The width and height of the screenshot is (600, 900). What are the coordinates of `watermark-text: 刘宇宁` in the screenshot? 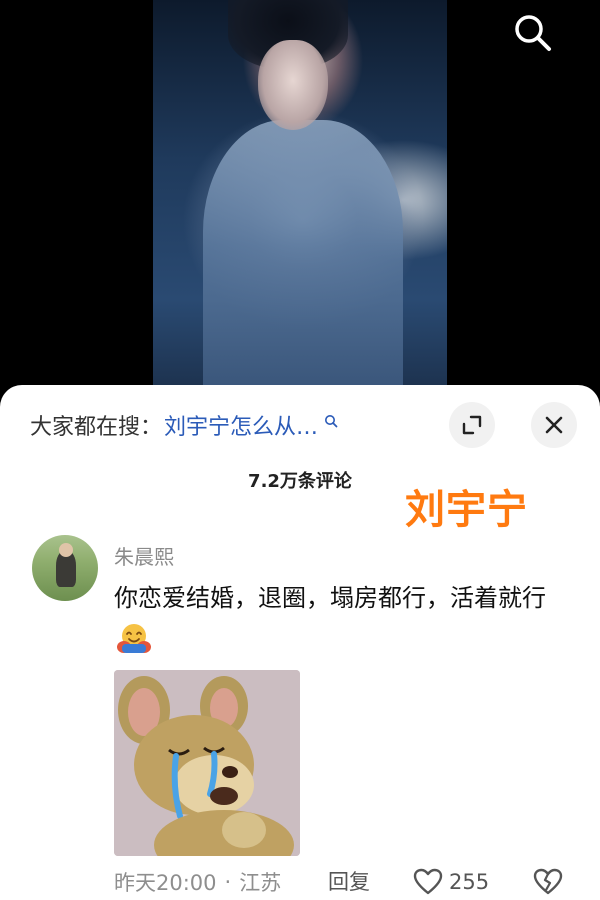 It's located at (466, 510).